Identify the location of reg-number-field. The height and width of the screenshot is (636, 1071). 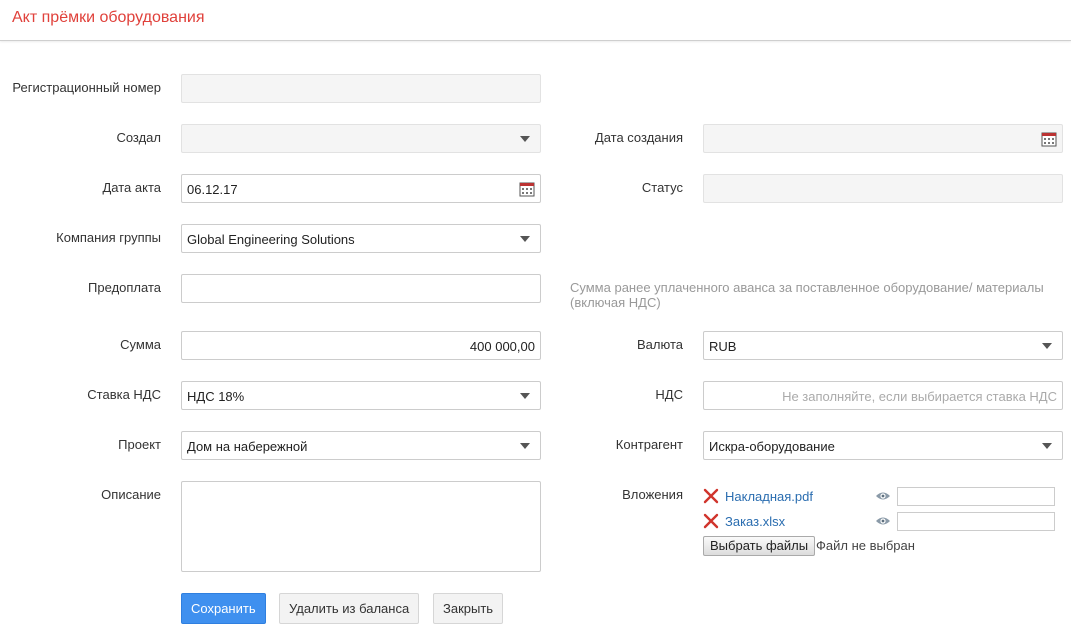
(361, 88).